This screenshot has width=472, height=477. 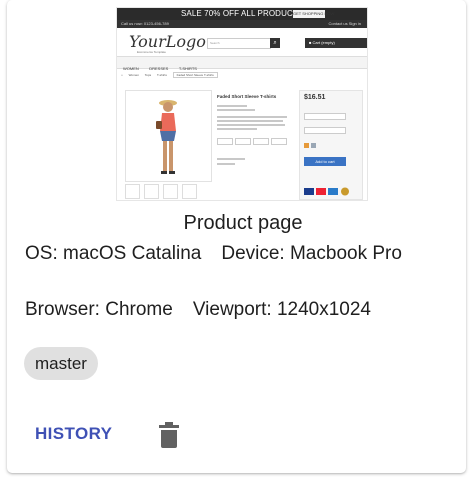 I want to click on breadcrumb-item: Tops, so click(x=148, y=75).